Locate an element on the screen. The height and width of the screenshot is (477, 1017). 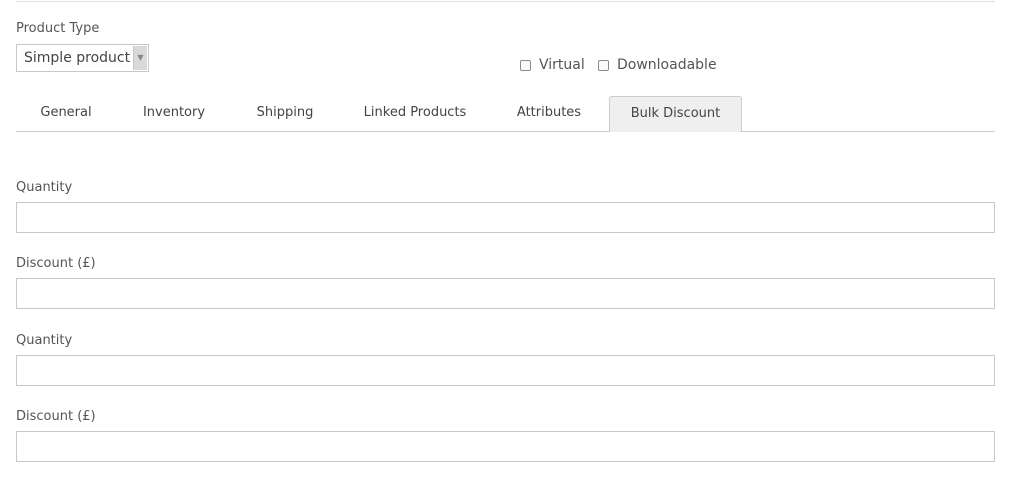
virtual-checkbox-option: Virtual is located at coordinates (552, 65).